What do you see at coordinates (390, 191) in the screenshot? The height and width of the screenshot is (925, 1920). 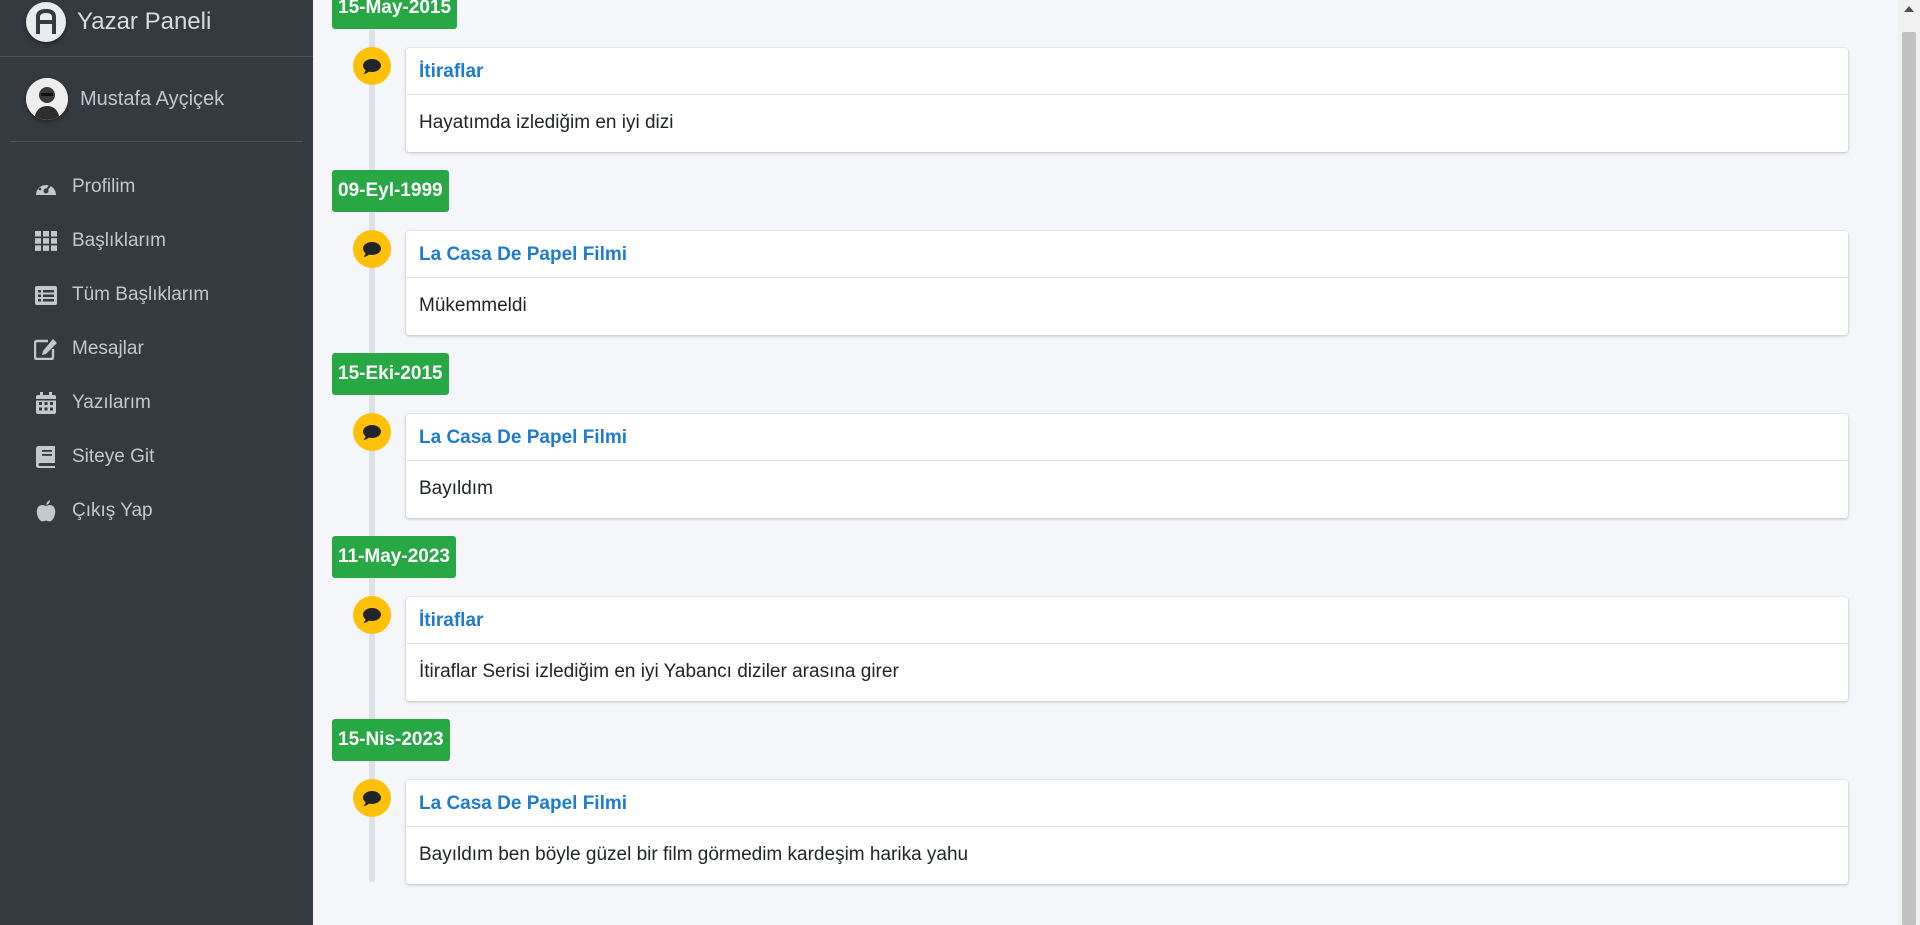 I see `timeline-date-label: 09-Eyl-1999` at bounding box center [390, 191].